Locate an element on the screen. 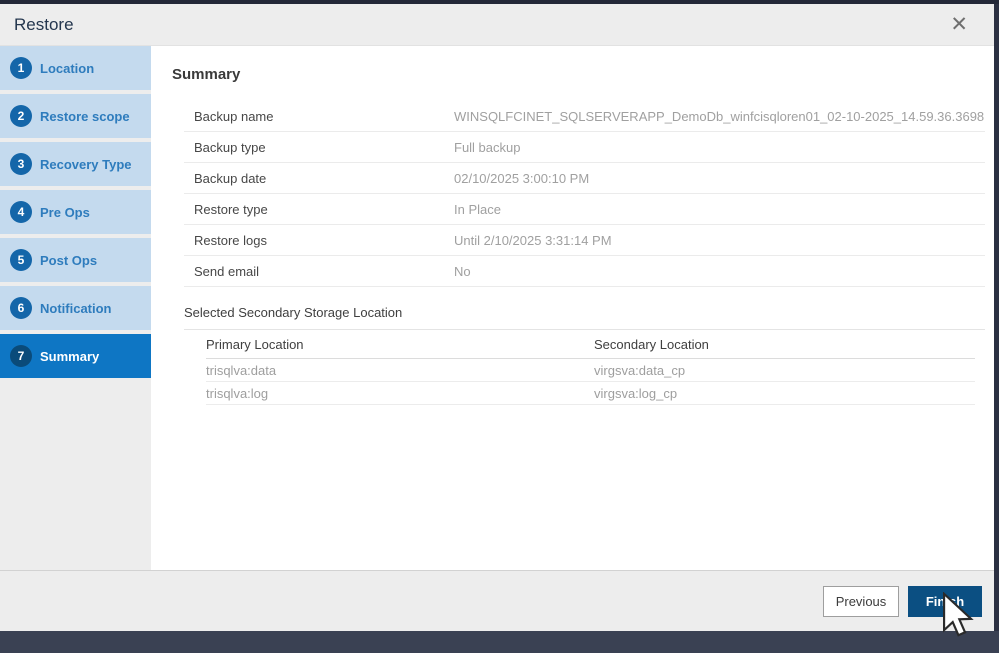 The width and height of the screenshot is (999, 653). summary-row-restore-type: Restore type In Place is located at coordinates (584, 209).